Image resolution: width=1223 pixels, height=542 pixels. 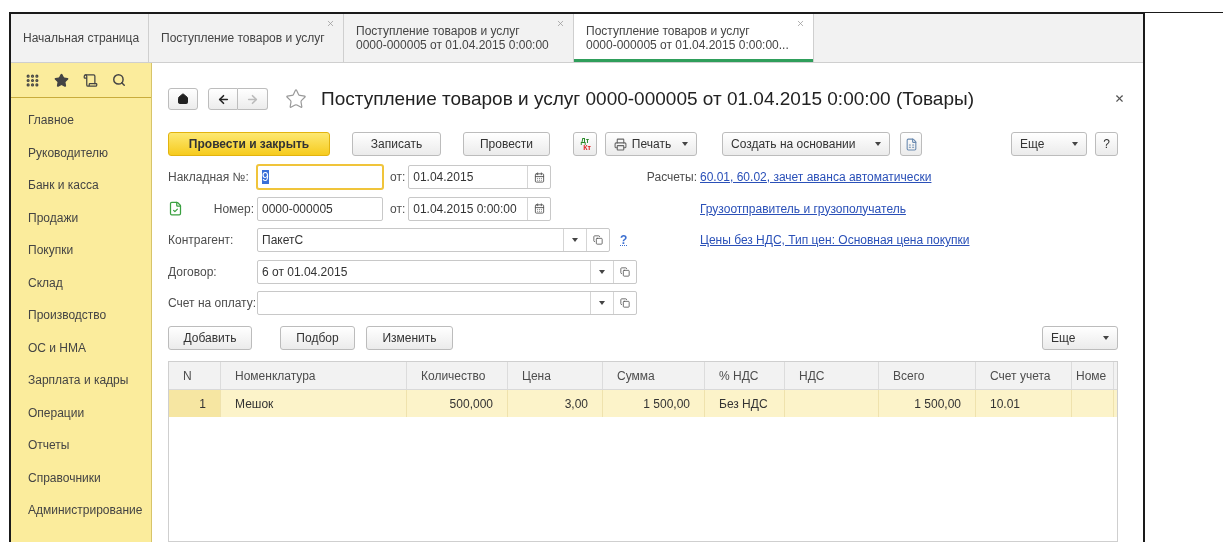 I want to click on sidebar-item: Справочники, so click(x=64, y=477).